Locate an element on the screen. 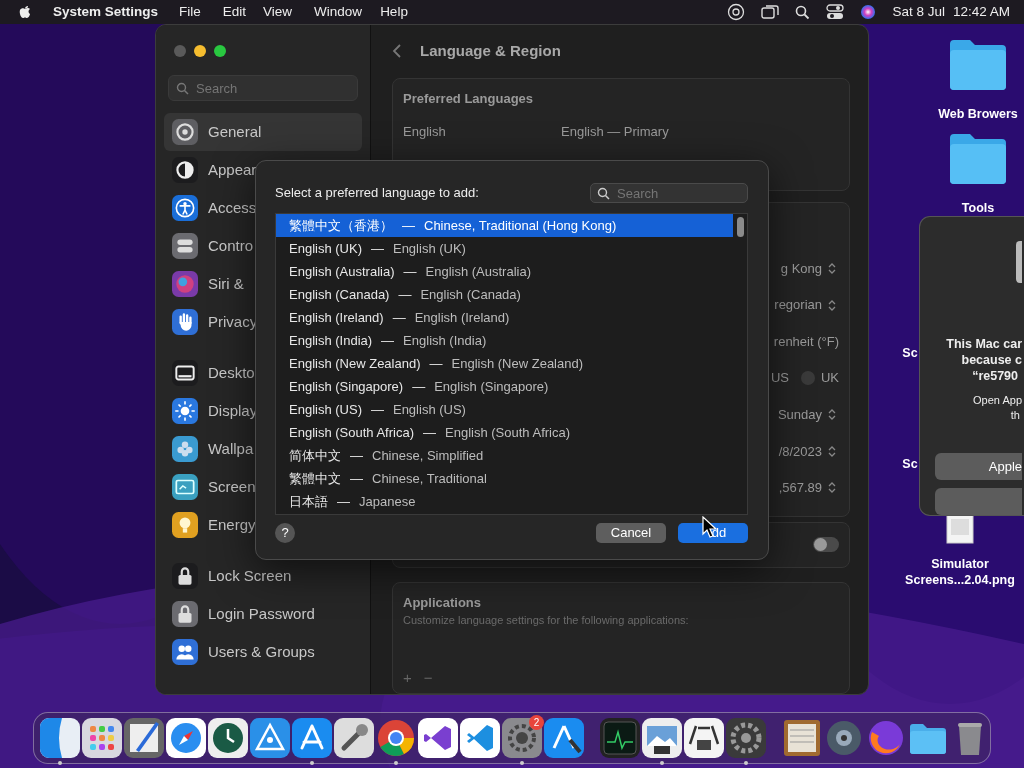 The height and width of the screenshot is (768, 1024). language-note: English — Primary is located at coordinates (615, 132).